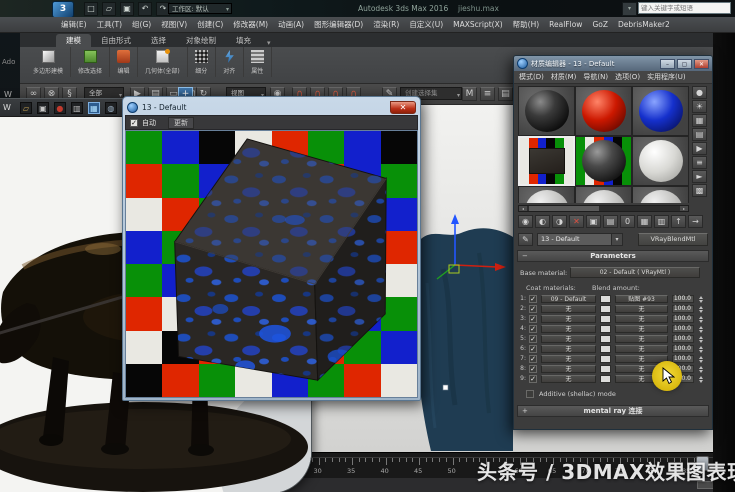  I want to click on photo-delete-icon: ●, so click(59, 107).